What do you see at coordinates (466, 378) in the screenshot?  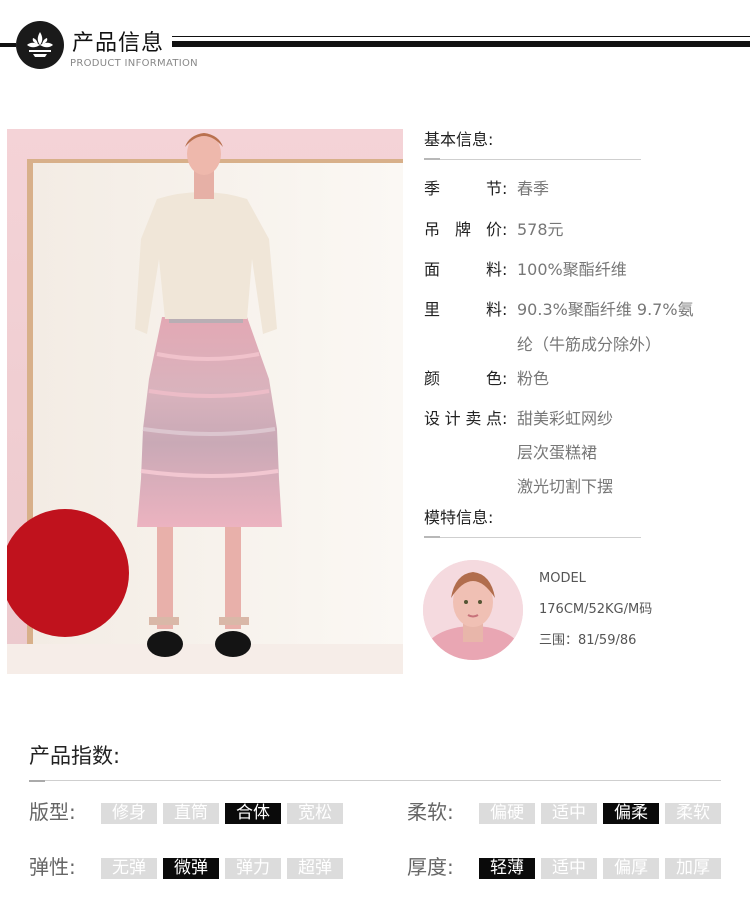 I see `color-label: 颜色:` at bounding box center [466, 378].